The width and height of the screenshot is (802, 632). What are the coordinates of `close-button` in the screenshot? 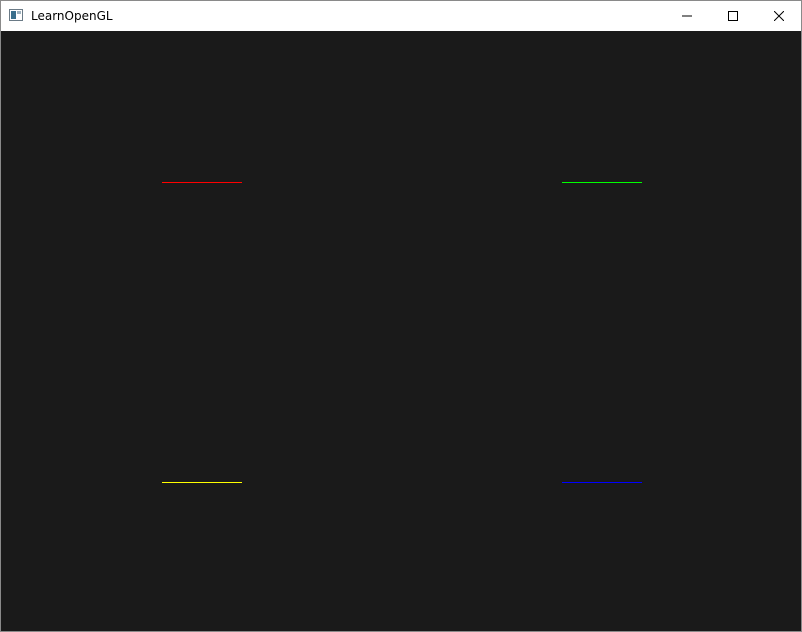 It's located at (779, 16).